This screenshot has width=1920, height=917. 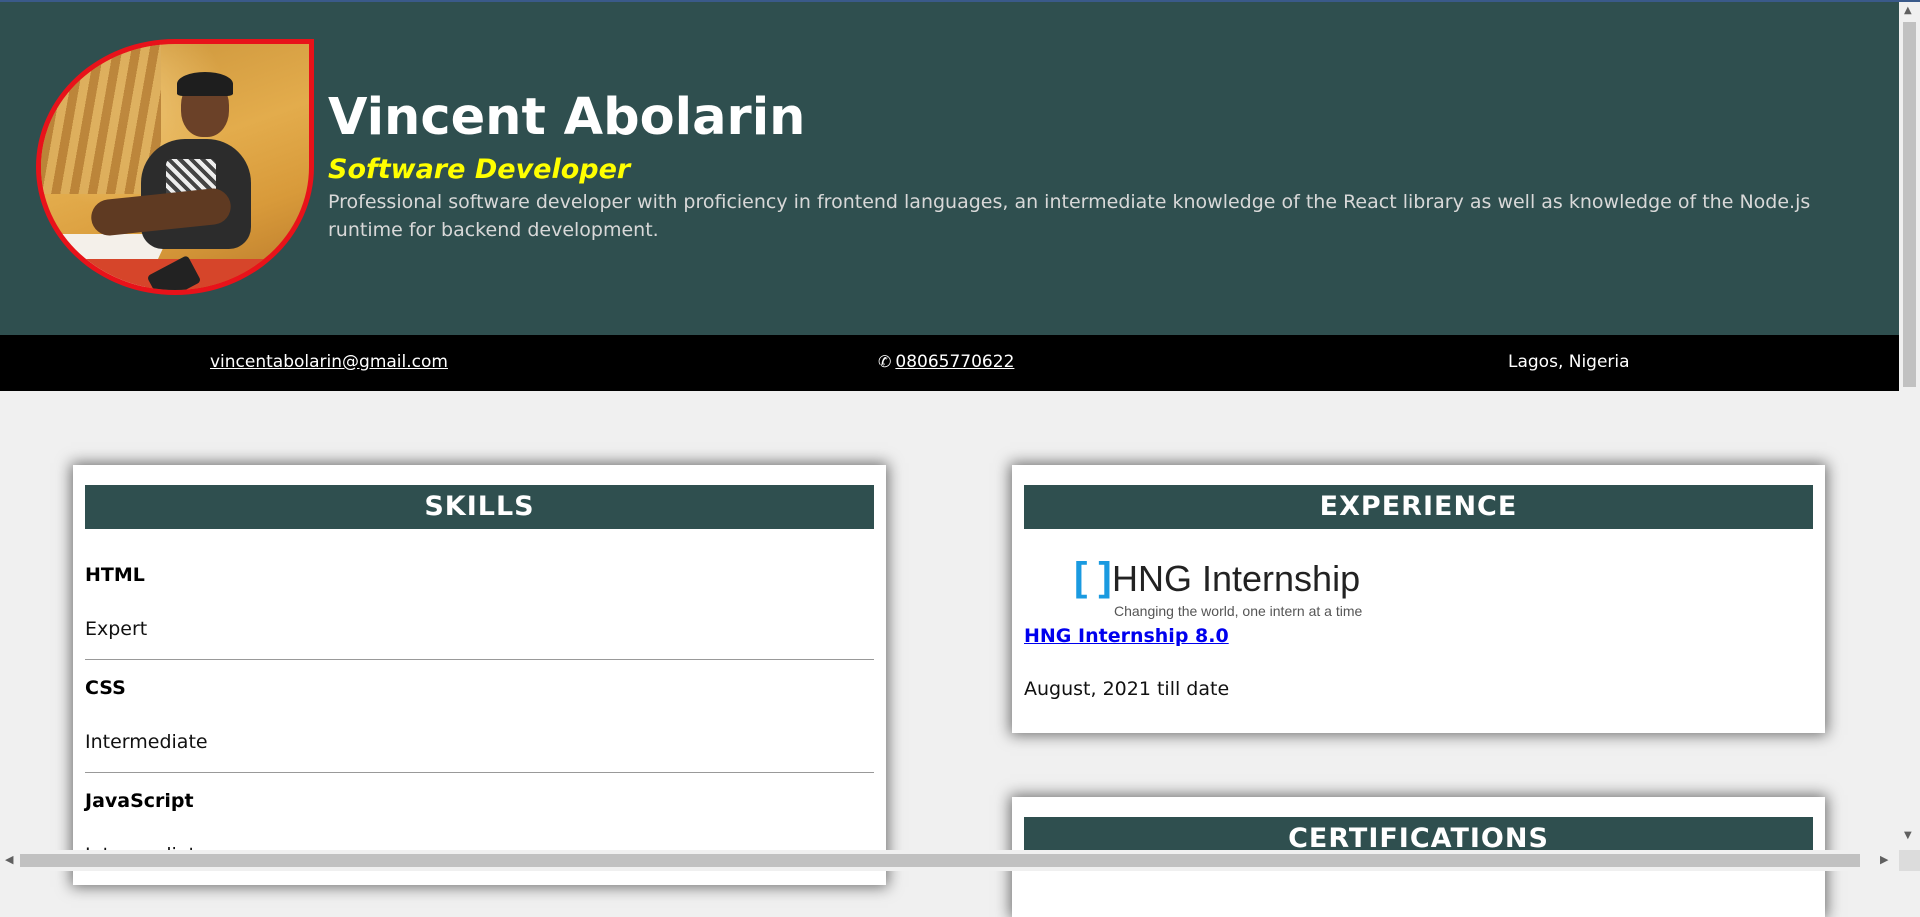 I want to click on hng-logo-tagline: Changing the world, one intern at a time, so click(x=1238, y=611).